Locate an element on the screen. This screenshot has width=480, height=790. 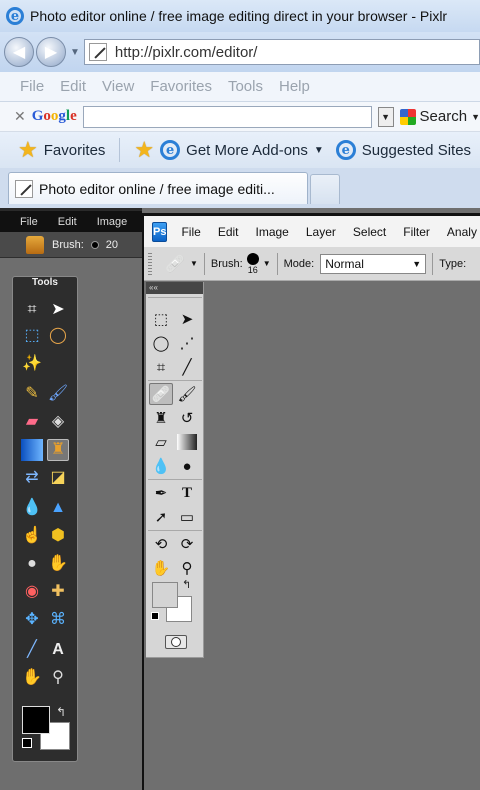
redeye-icon: ◉ is located at coordinates (32, 592).